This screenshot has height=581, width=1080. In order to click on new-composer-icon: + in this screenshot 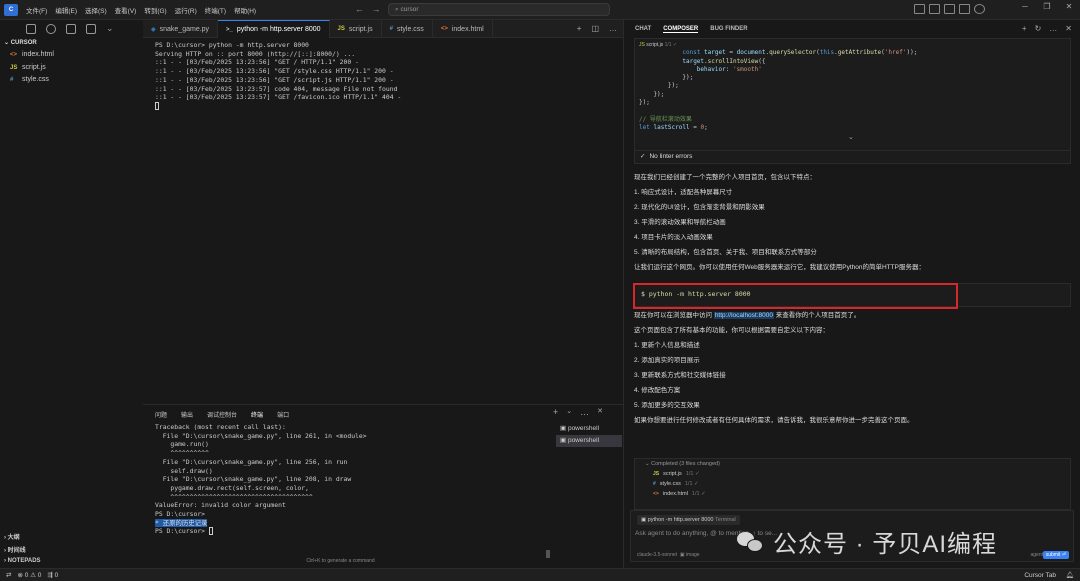, I will do `click(1024, 28)`.